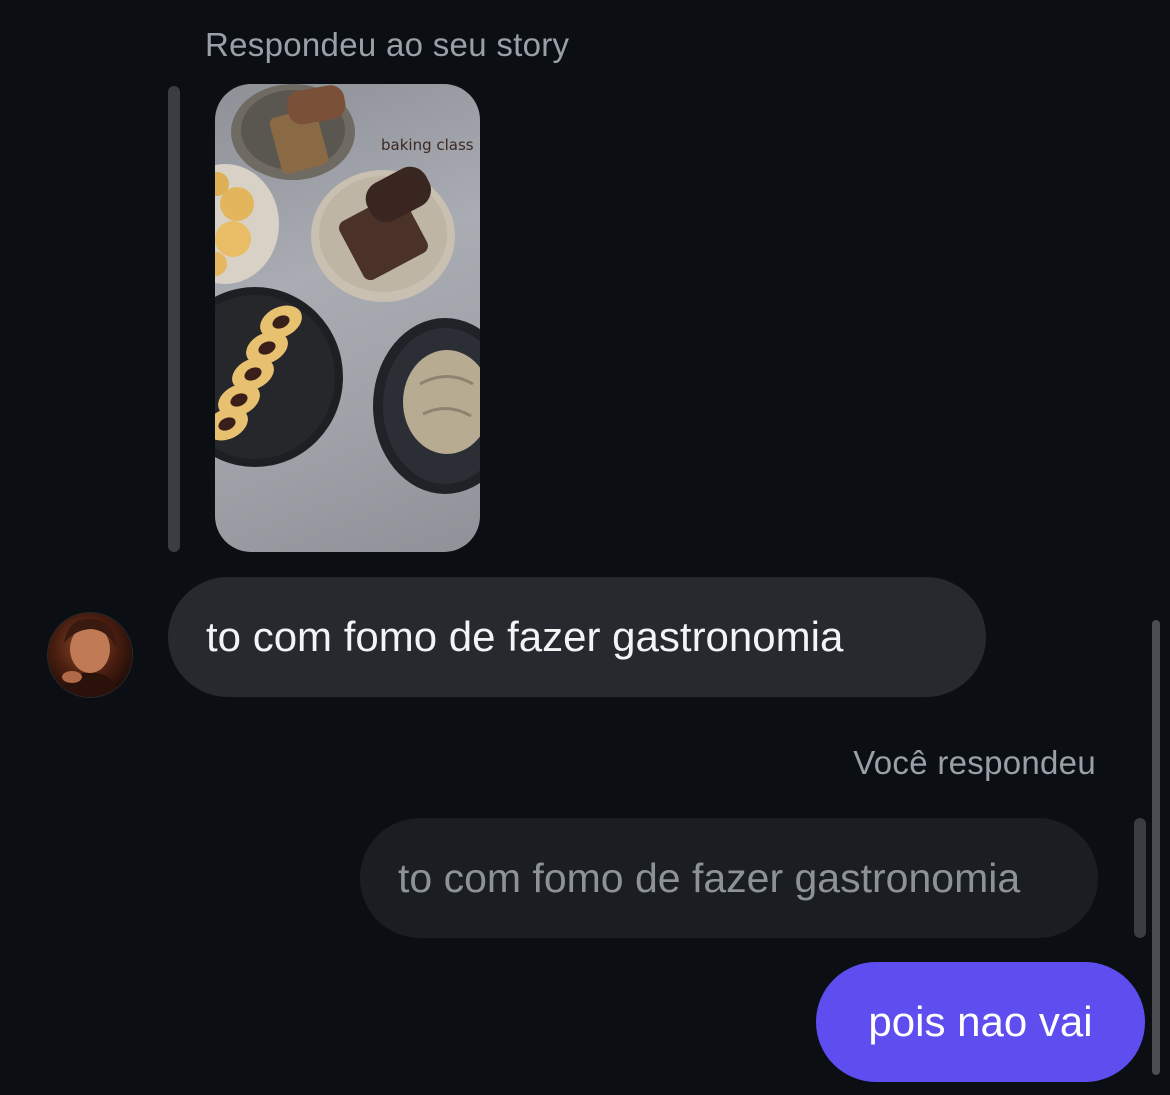 The width and height of the screenshot is (1170, 1095). Describe the element at coordinates (90, 657) in the screenshot. I see `avatar-image` at that location.